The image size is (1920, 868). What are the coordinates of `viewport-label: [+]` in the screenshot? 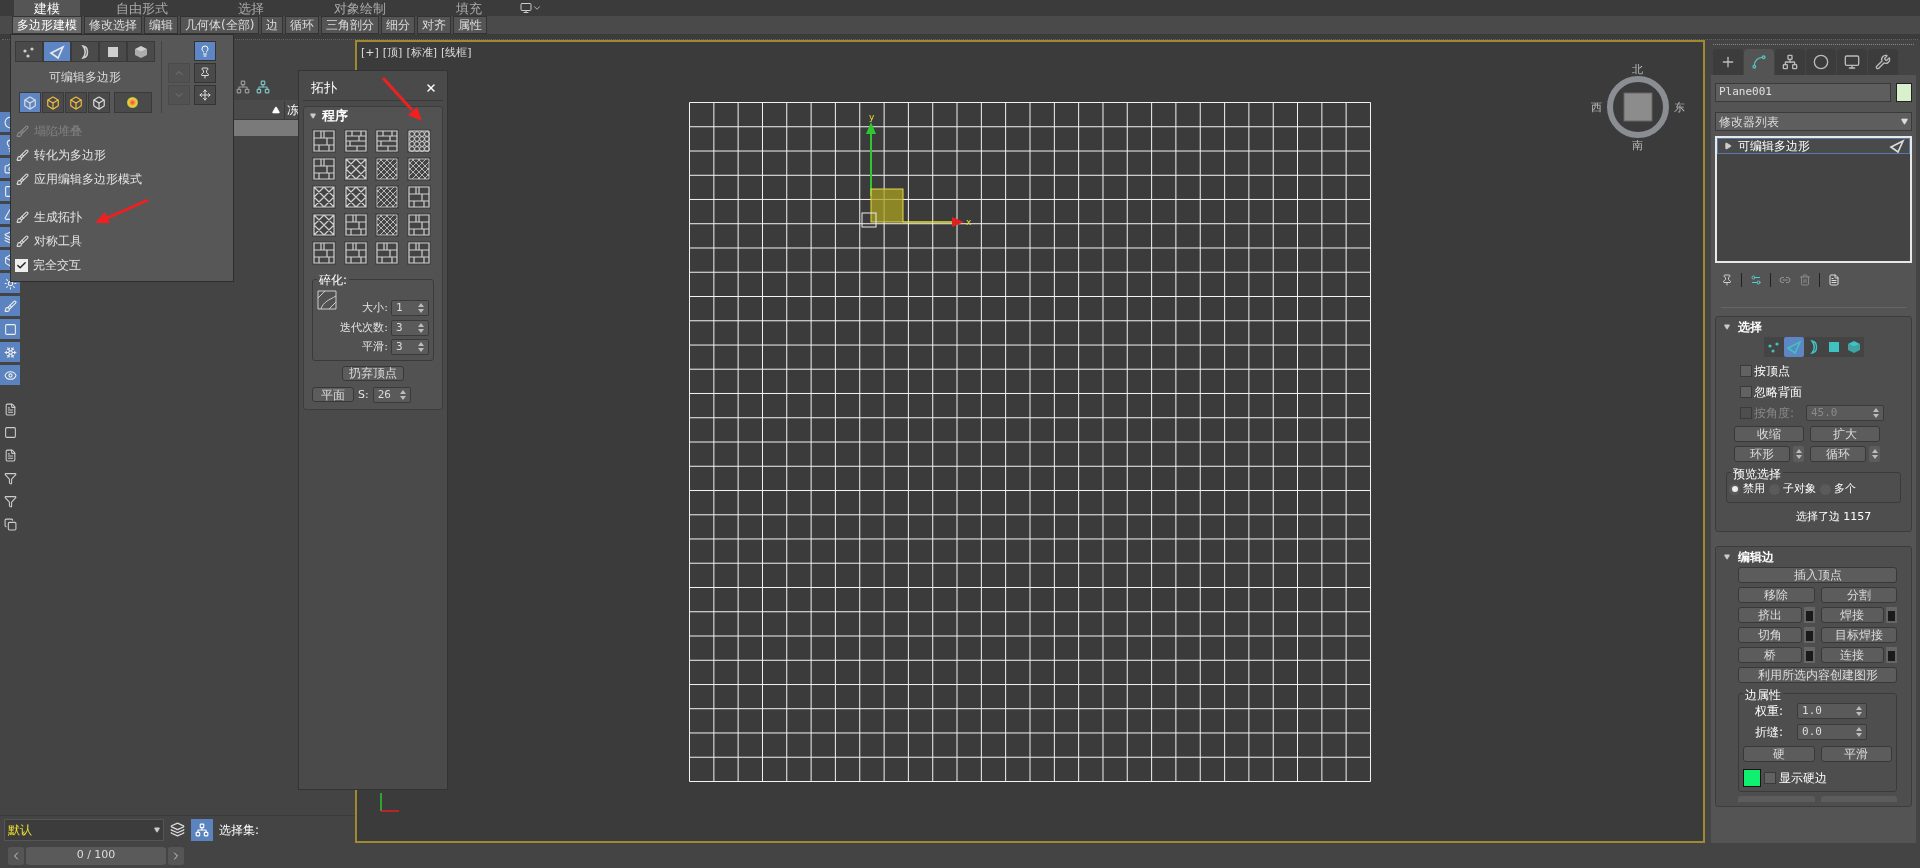 It's located at (370, 53).